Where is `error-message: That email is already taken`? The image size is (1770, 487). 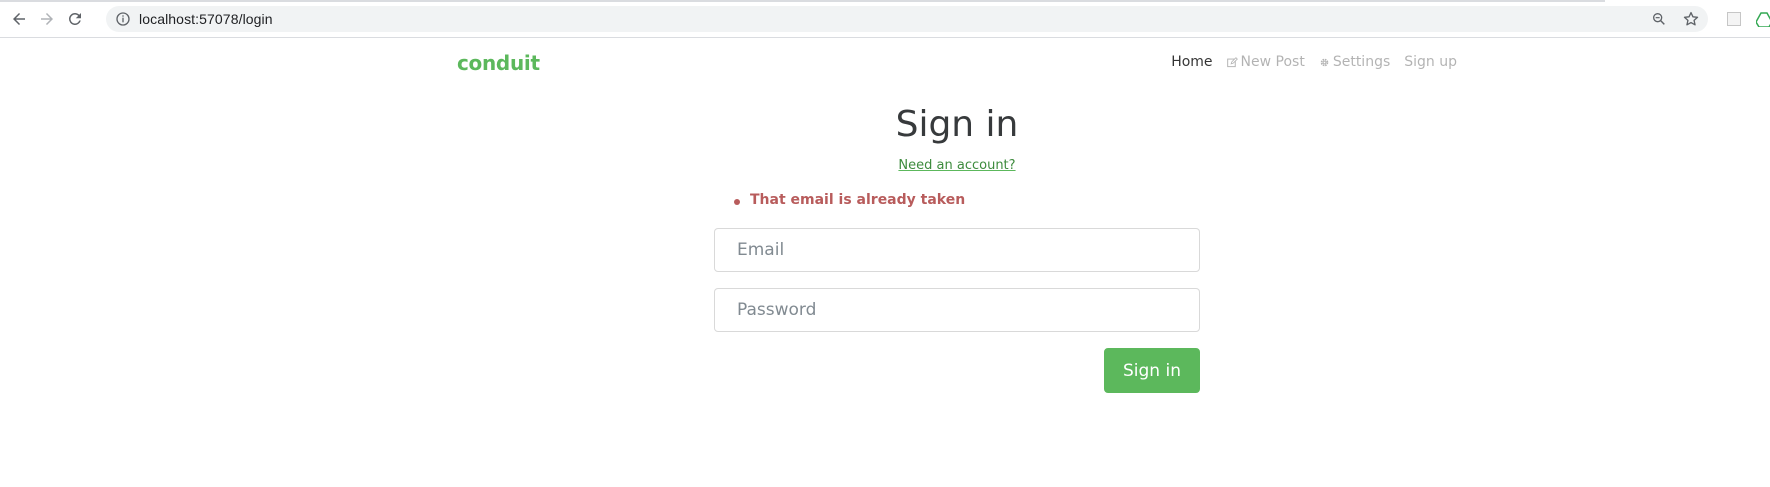 error-message: That email is already taken is located at coordinates (849, 200).